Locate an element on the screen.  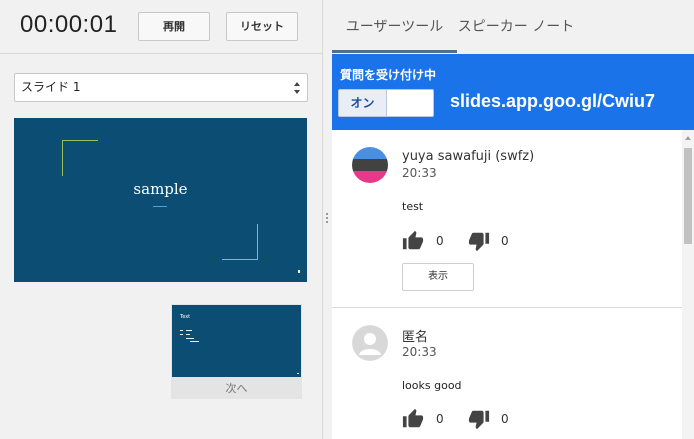
panel-resize-handle is located at coordinates (327, 219).